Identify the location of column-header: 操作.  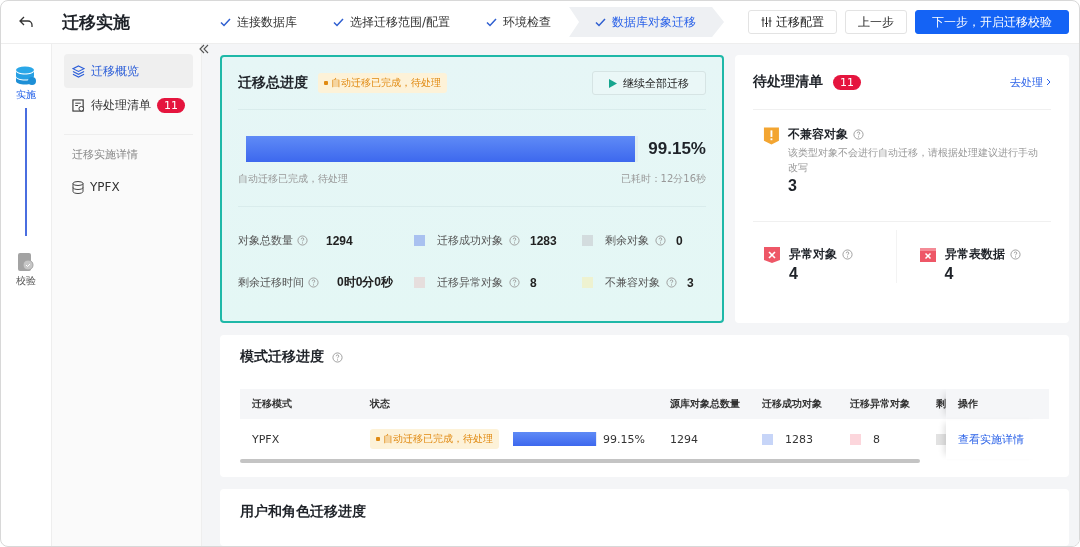
(994, 404).